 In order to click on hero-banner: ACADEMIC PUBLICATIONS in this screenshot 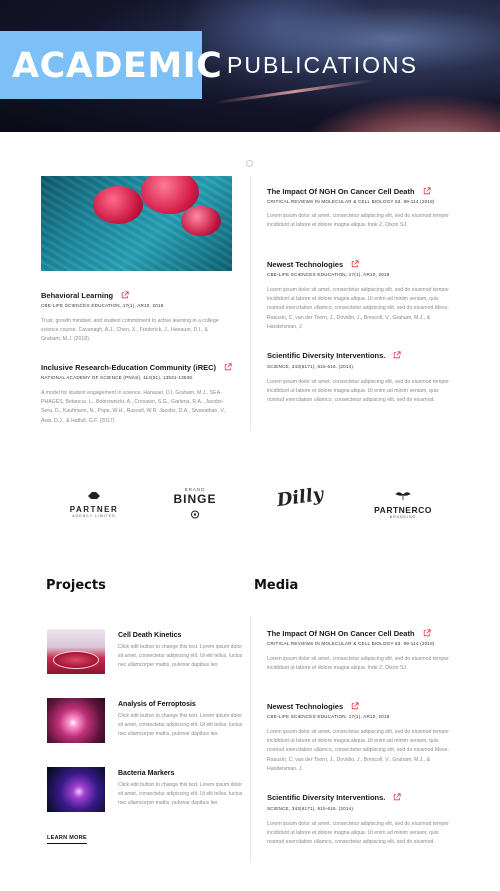, I will do `click(250, 66)`.